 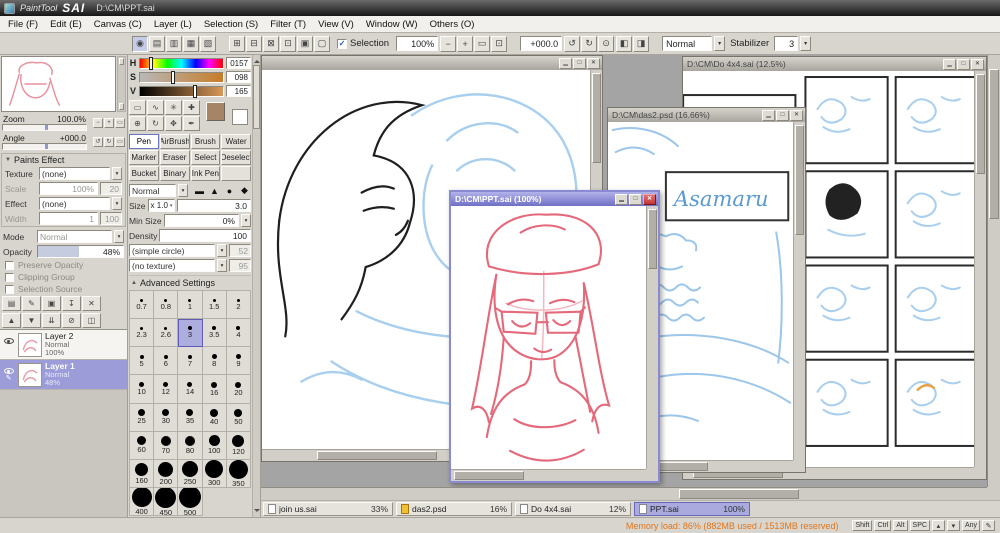 What do you see at coordinates (118, 24) in the screenshot?
I see `menu-item: Canvas (C)` at bounding box center [118, 24].